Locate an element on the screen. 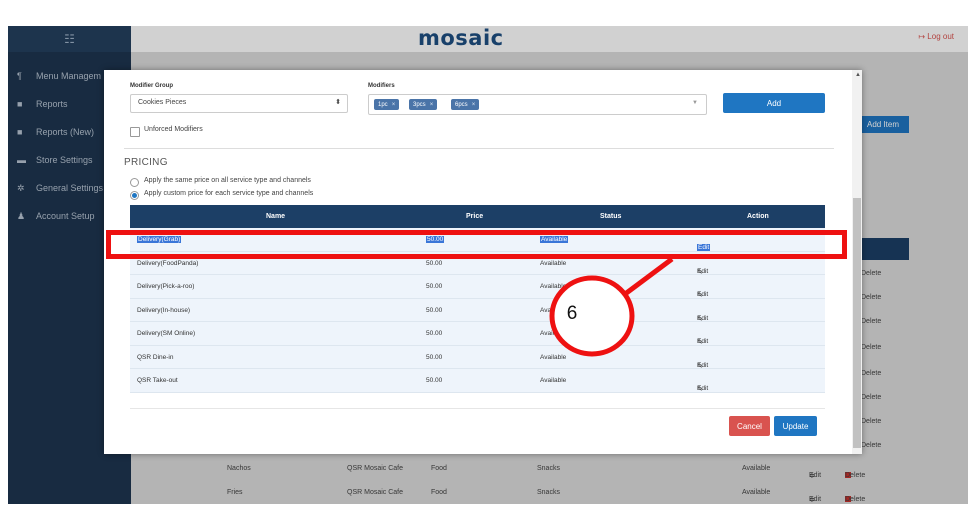 The image size is (976, 516). callout-number: 6 is located at coordinates (572, 313).